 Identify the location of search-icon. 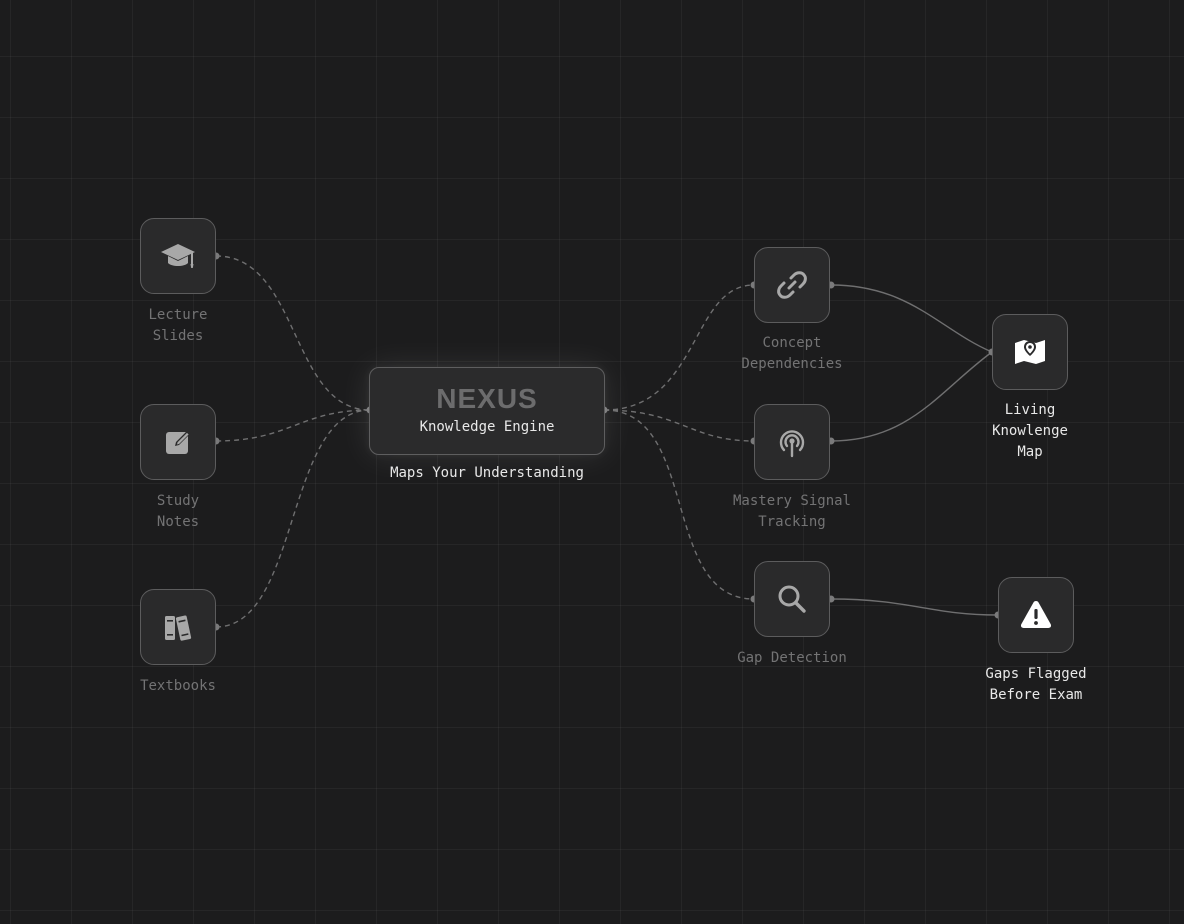
(792, 599).